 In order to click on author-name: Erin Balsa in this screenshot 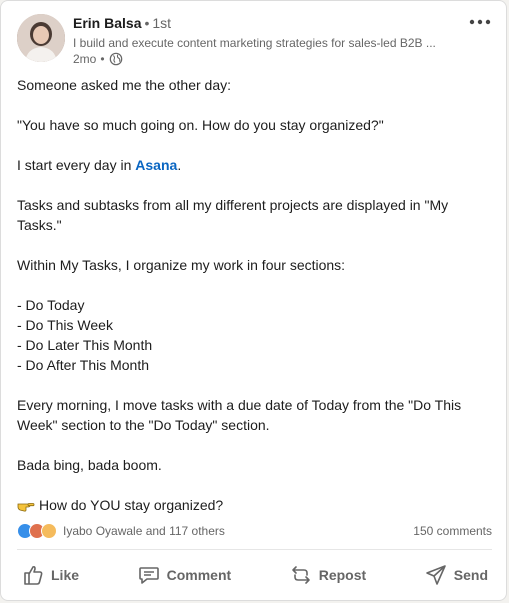, I will do `click(107, 23)`.